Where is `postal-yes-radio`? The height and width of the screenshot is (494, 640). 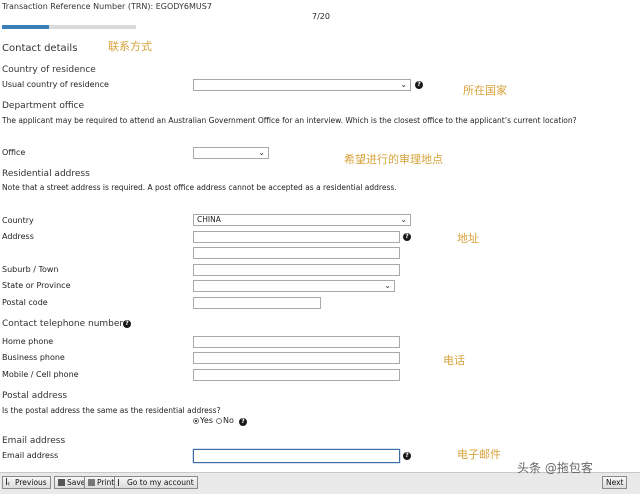
postal-yes-radio is located at coordinates (196, 421).